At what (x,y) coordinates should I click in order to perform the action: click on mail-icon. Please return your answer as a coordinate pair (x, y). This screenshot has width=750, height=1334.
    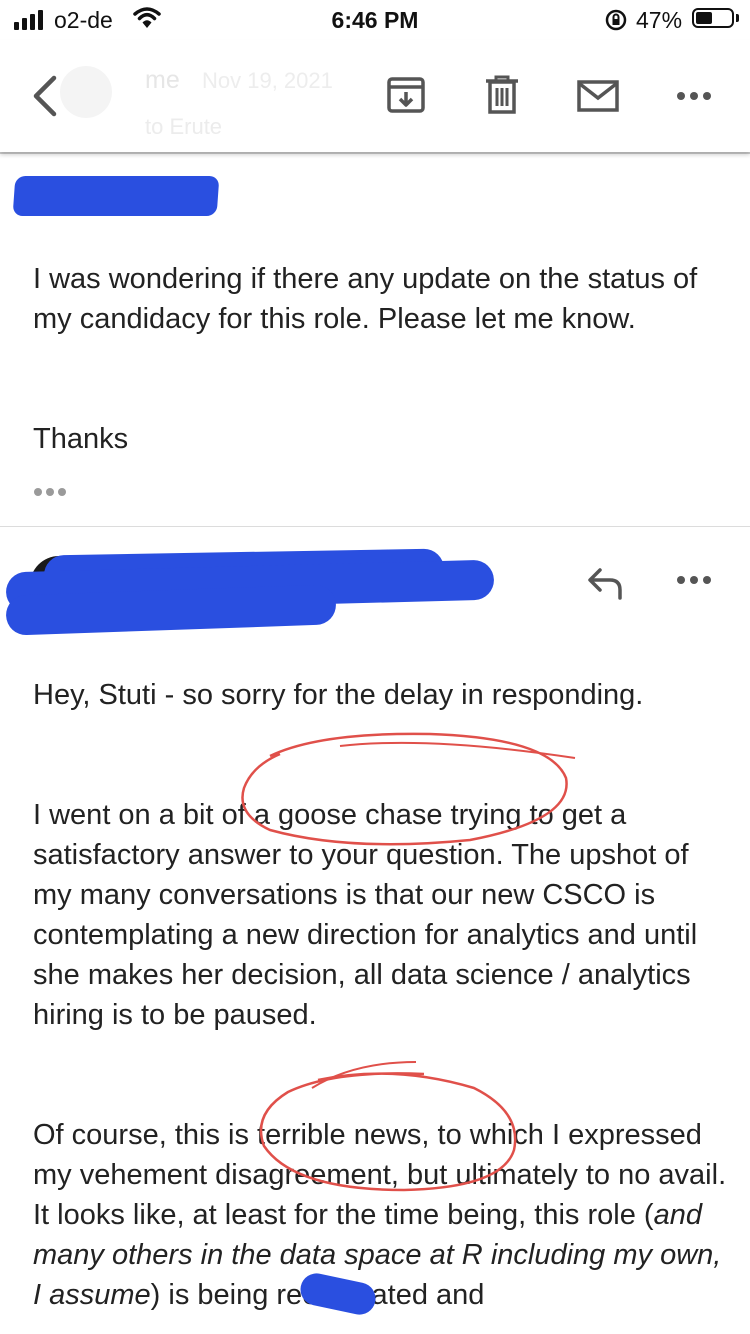
    Looking at the image, I should click on (598, 96).